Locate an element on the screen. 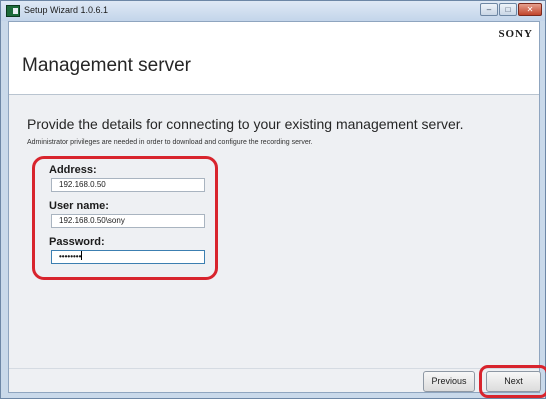 The image size is (546, 399). footer-divider is located at coordinates (274, 368).